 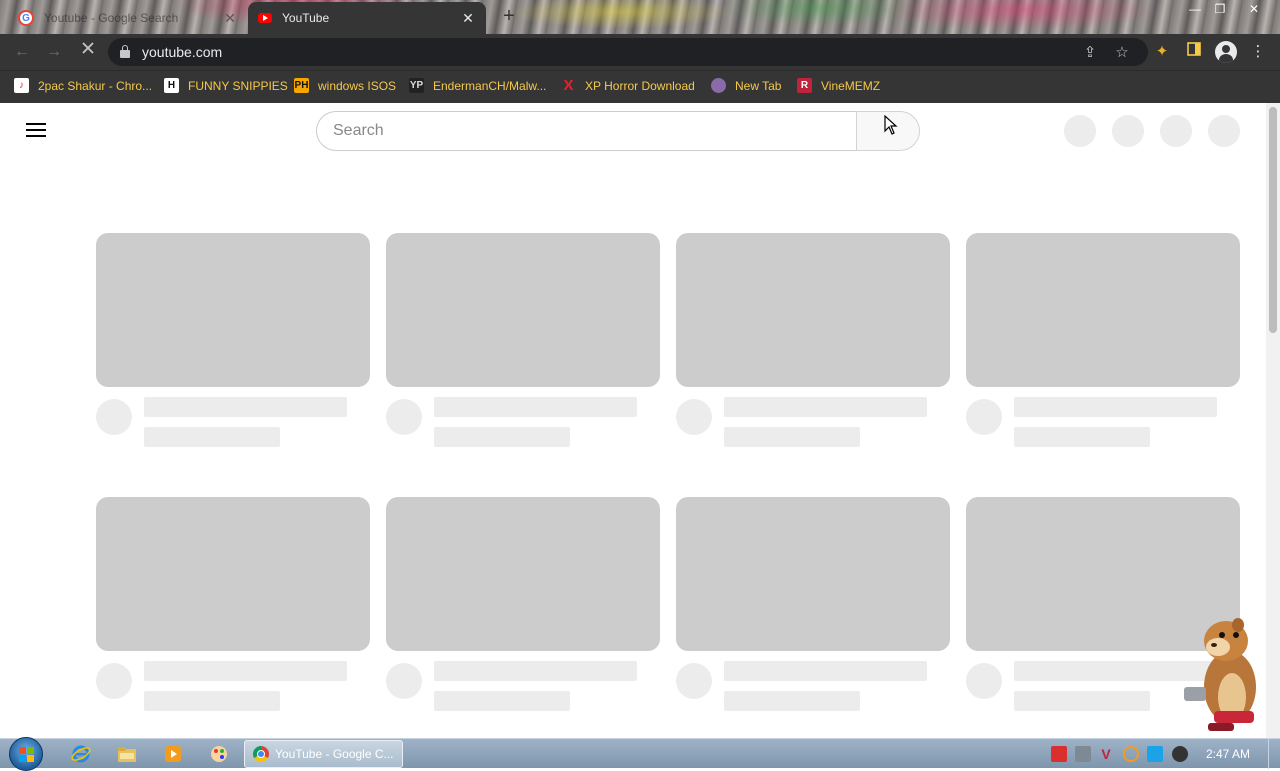 What do you see at coordinates (173, 754) in the screenshot?
I see `media-player-icon` at bounding box center [173, 754].